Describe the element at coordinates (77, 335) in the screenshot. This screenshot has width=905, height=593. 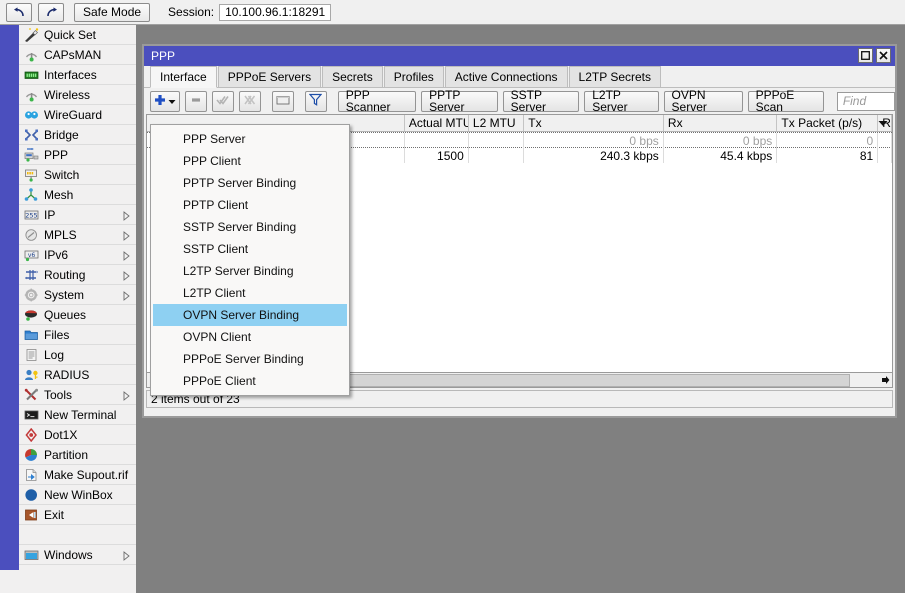
I see `sidebar-item-files: Files` at that location.